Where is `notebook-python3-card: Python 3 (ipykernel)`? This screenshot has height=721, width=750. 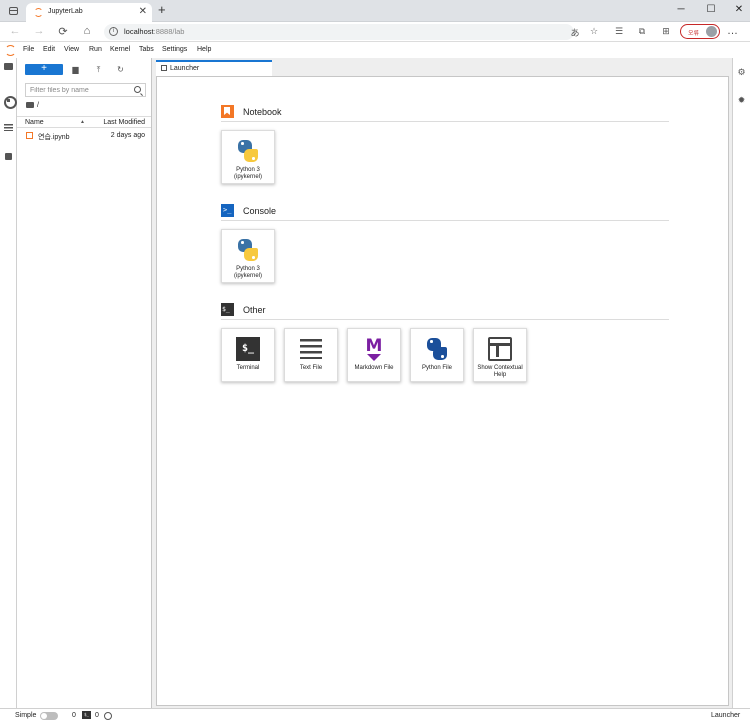 notebook-python3-card: Python 3 (ipykernel) is located at coordinates (248, 157).